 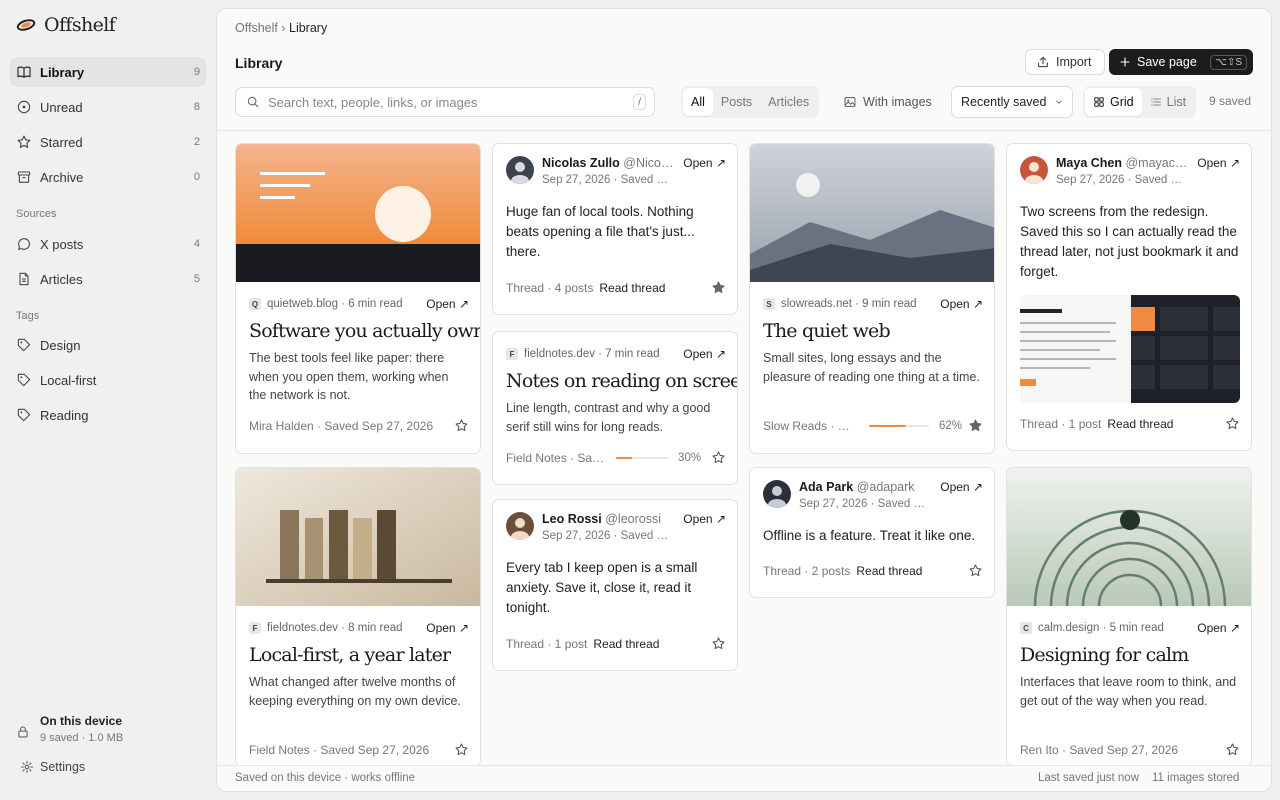 I want to click on breadcrumb-root: Offshelf, so click(x=256, y=28).